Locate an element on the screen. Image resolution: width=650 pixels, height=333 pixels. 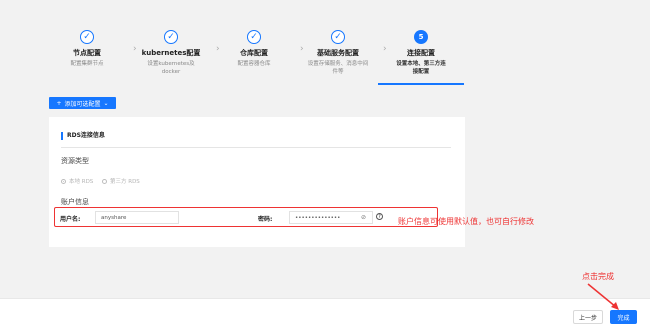
step-node-config: ✓ 节点配置 配置集群节点 is located at coordinates (87, 49).